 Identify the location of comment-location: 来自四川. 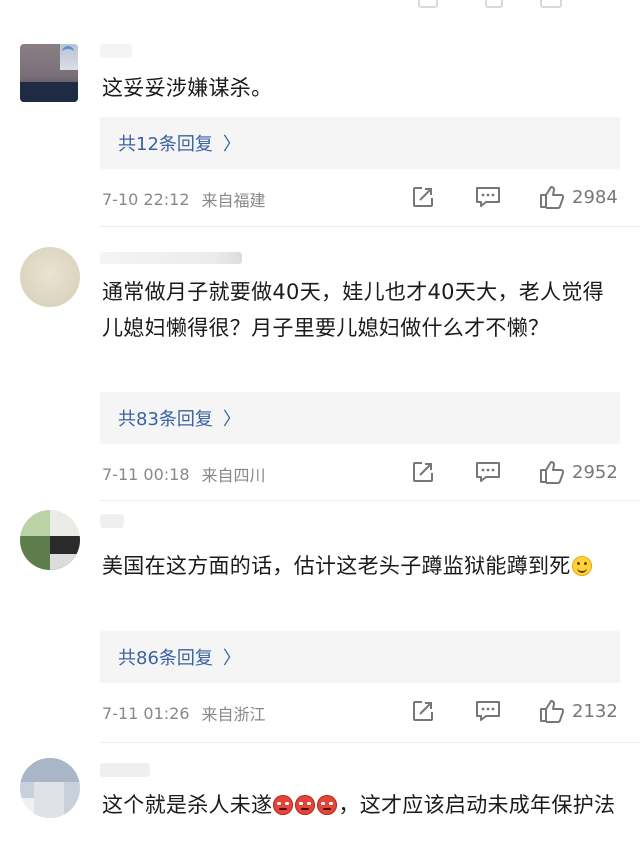
(233, 475).